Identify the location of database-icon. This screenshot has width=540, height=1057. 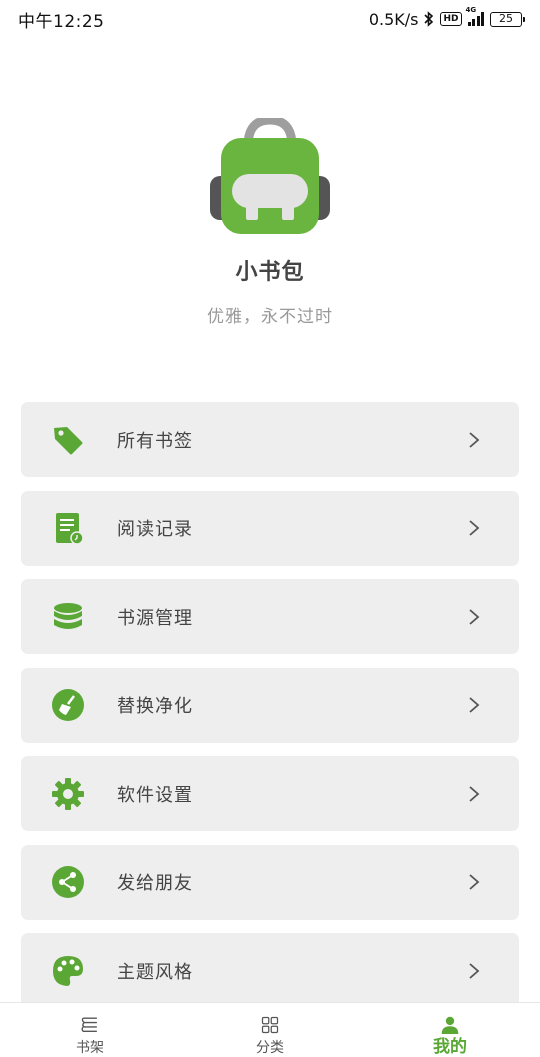
(68, 617).